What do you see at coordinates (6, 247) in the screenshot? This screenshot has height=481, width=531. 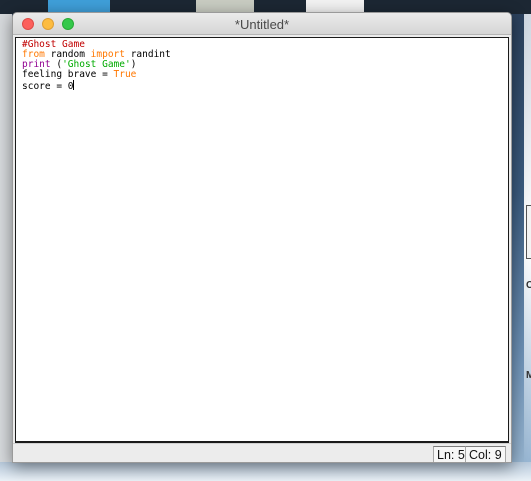 I see `background-window-edge` at bounding box center [6, 247].